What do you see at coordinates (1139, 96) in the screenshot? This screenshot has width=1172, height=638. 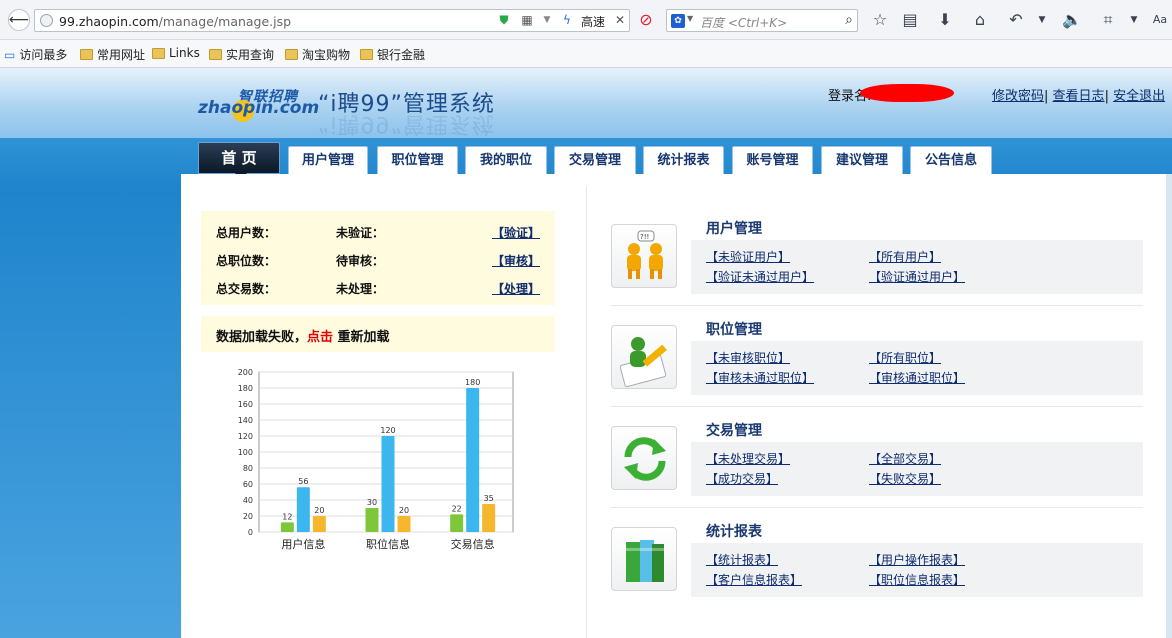 I see `logout-link: 安全退出` at bounding box center [1139, 96].